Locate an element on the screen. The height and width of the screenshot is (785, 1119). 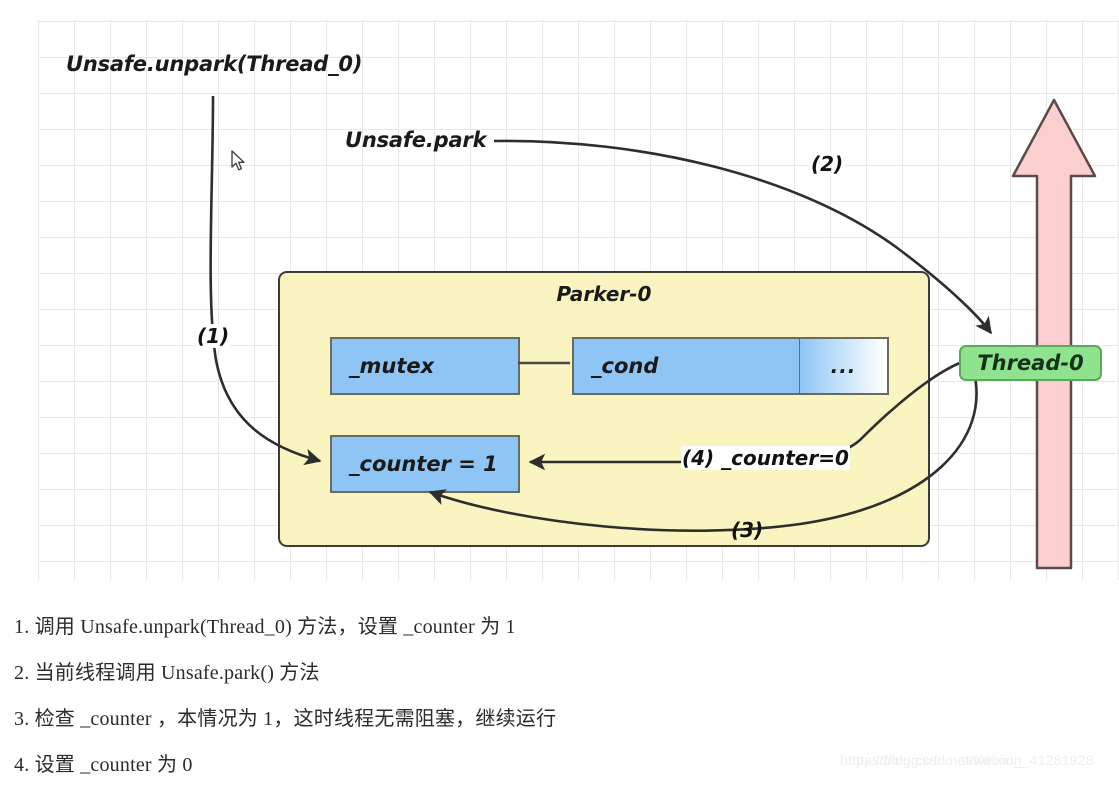
step-marker-2: (2) is located at coordinates (827, 164).